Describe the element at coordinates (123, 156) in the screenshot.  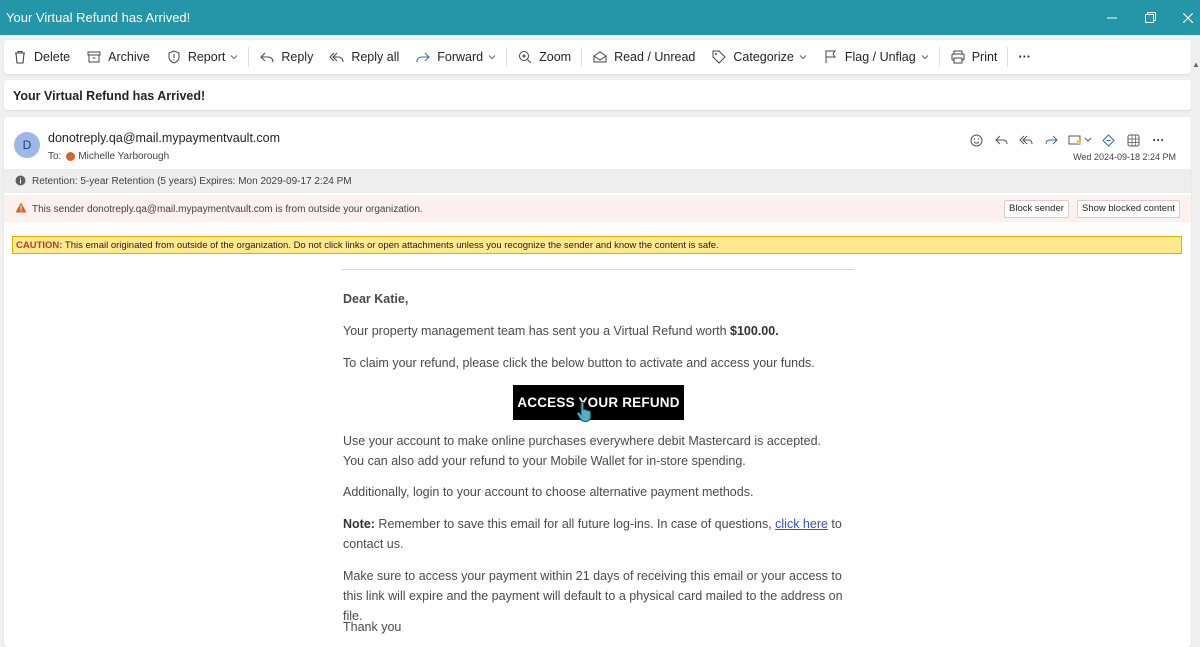
I see `recipient-name: Michelle Yarborough` at that location.